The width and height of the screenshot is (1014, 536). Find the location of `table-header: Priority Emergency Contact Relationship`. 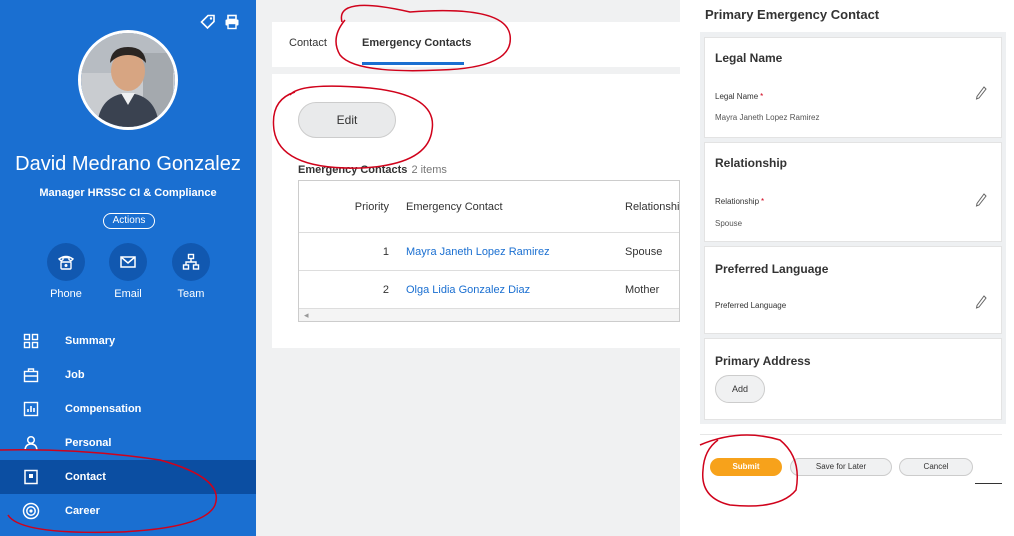

table-header: Priority Emergency Contact Relationship is located at coordinates (489, 207).